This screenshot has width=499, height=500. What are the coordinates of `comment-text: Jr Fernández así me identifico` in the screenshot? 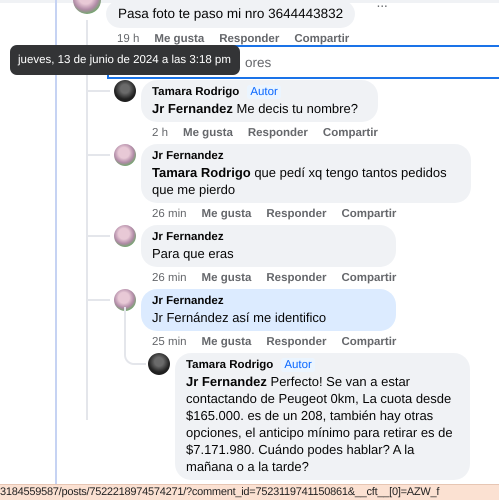 It's located at (240, 317).